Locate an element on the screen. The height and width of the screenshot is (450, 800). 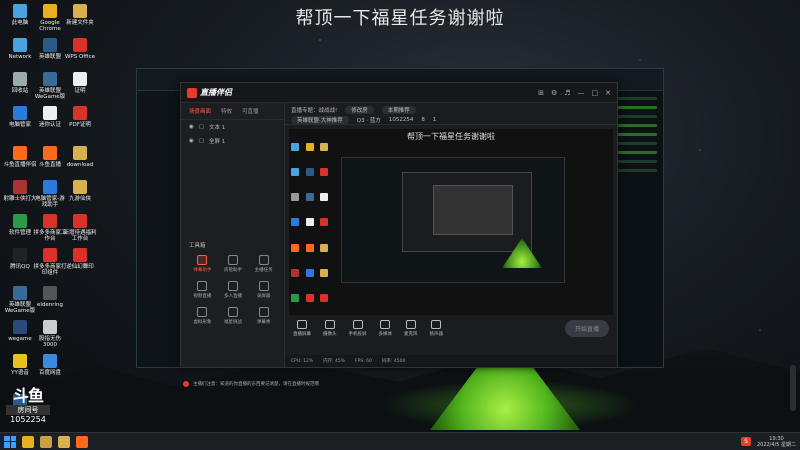
tray-ime-badge: S is located at coordinates (746, 441).